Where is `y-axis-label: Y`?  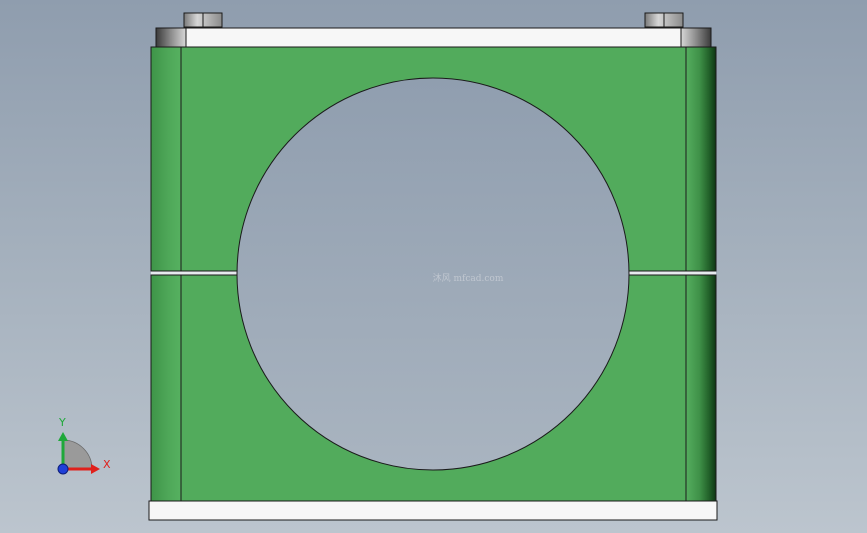 y-axis-label: Y is located at coordinates (62, 422).